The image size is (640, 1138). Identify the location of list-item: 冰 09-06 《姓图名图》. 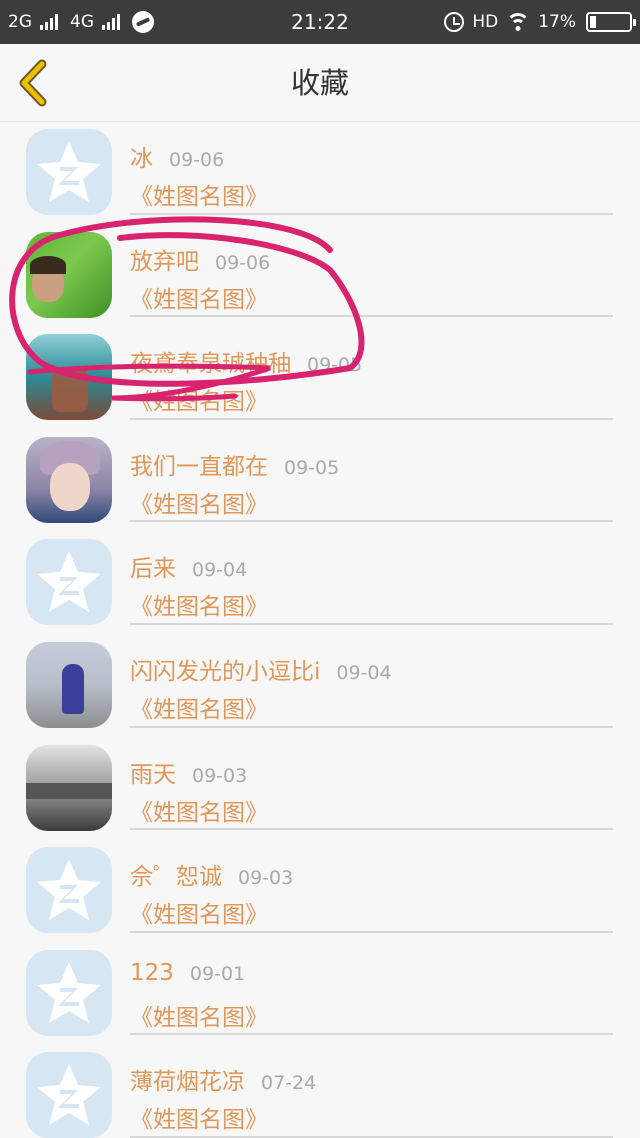
(320, 173).